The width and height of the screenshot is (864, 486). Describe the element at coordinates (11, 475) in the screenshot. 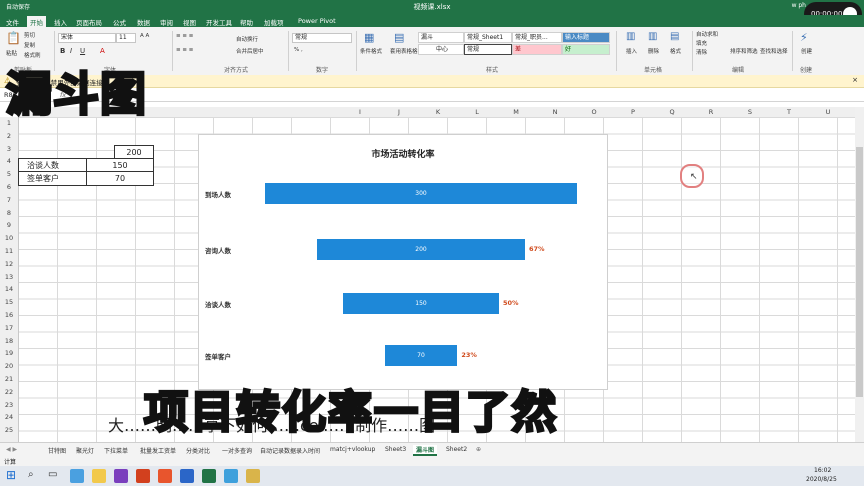

I see `windows-start-icon: ⊞` at that location.